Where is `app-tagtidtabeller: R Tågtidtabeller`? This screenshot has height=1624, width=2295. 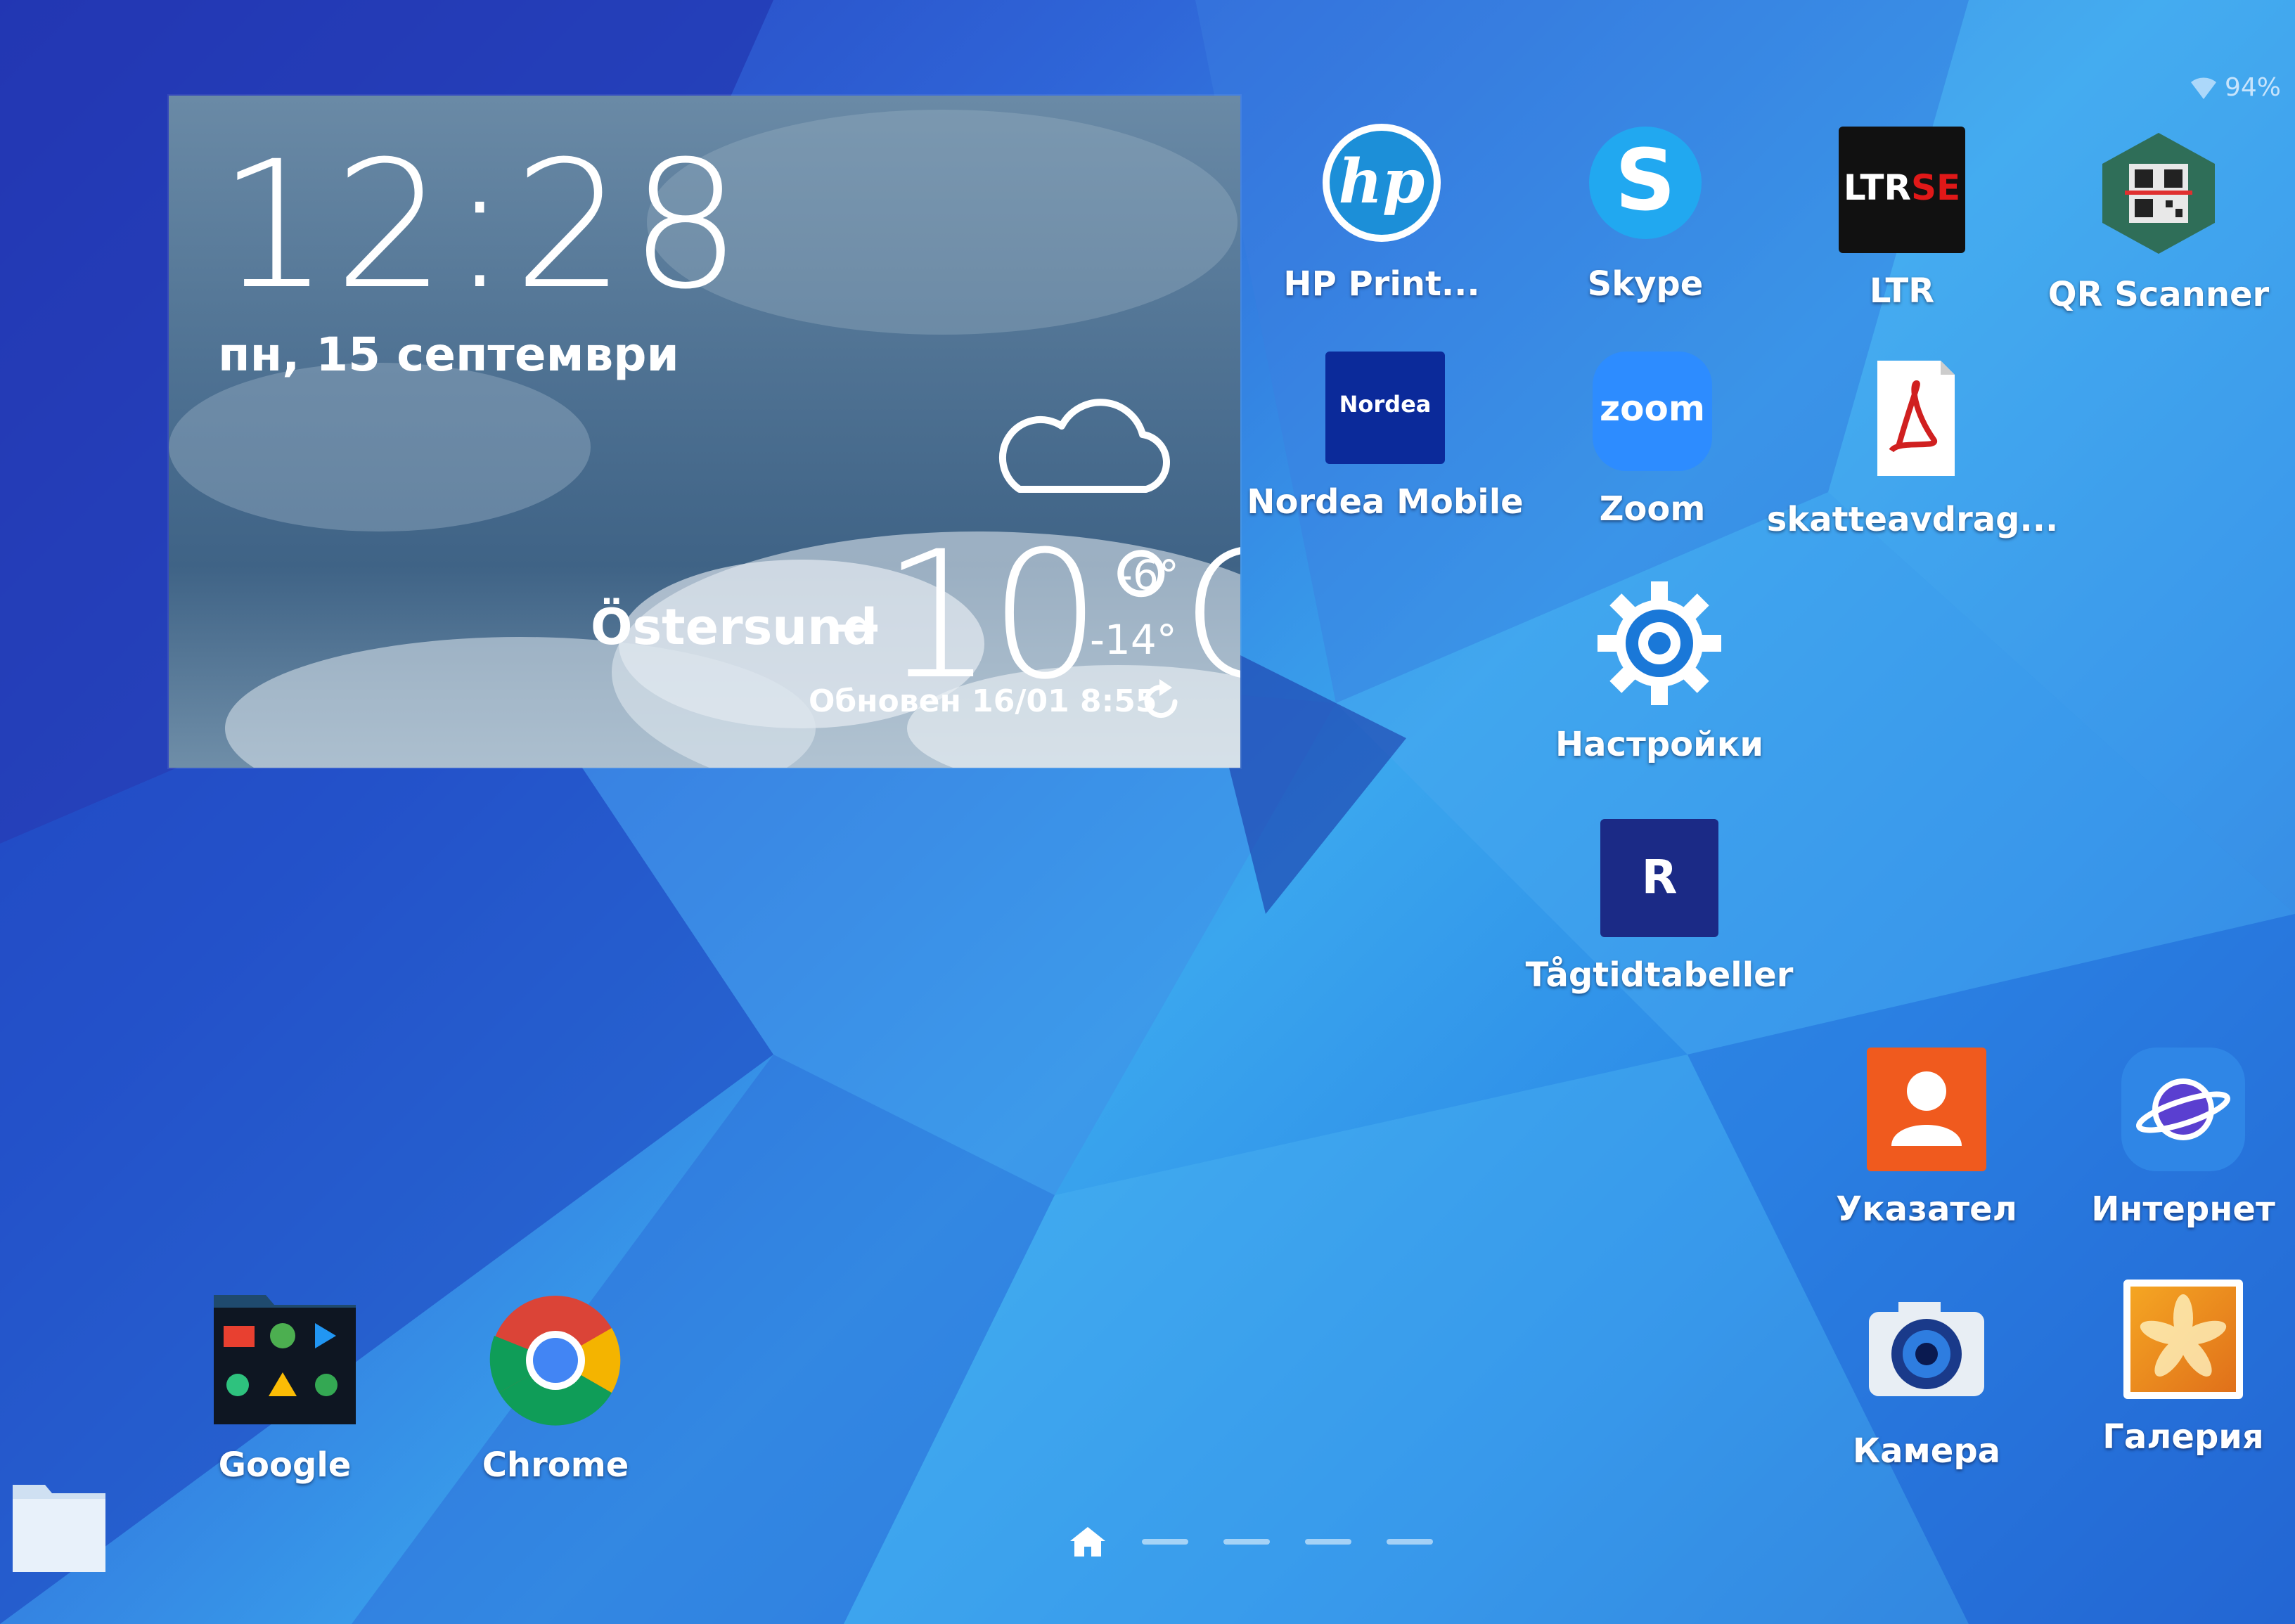 app-tagtidtabeller: R Tågtidtabeller is located at coordinates (1659, 907).